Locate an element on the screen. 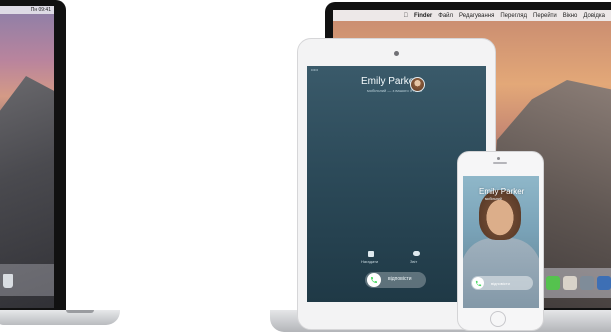 This screenshot has height=334, width=611. menu-item-edit: Редагування is located at coordinates (476, 16).